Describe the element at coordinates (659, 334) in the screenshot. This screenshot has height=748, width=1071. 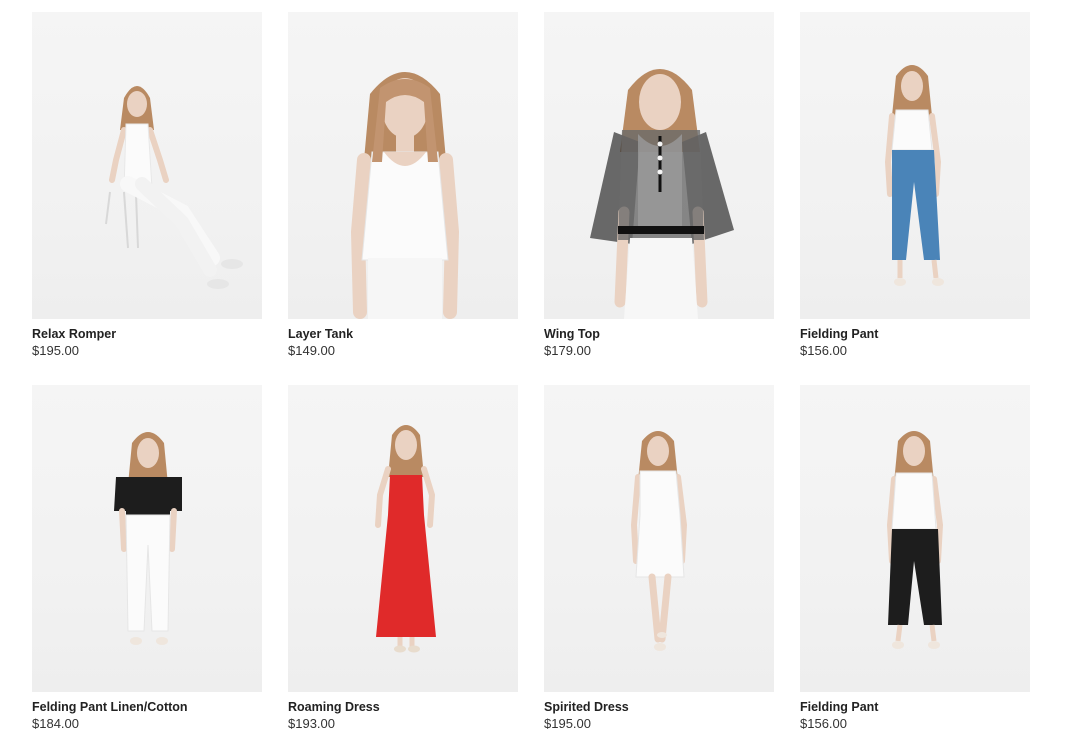
I see `product-name: Wing Top` at that location.